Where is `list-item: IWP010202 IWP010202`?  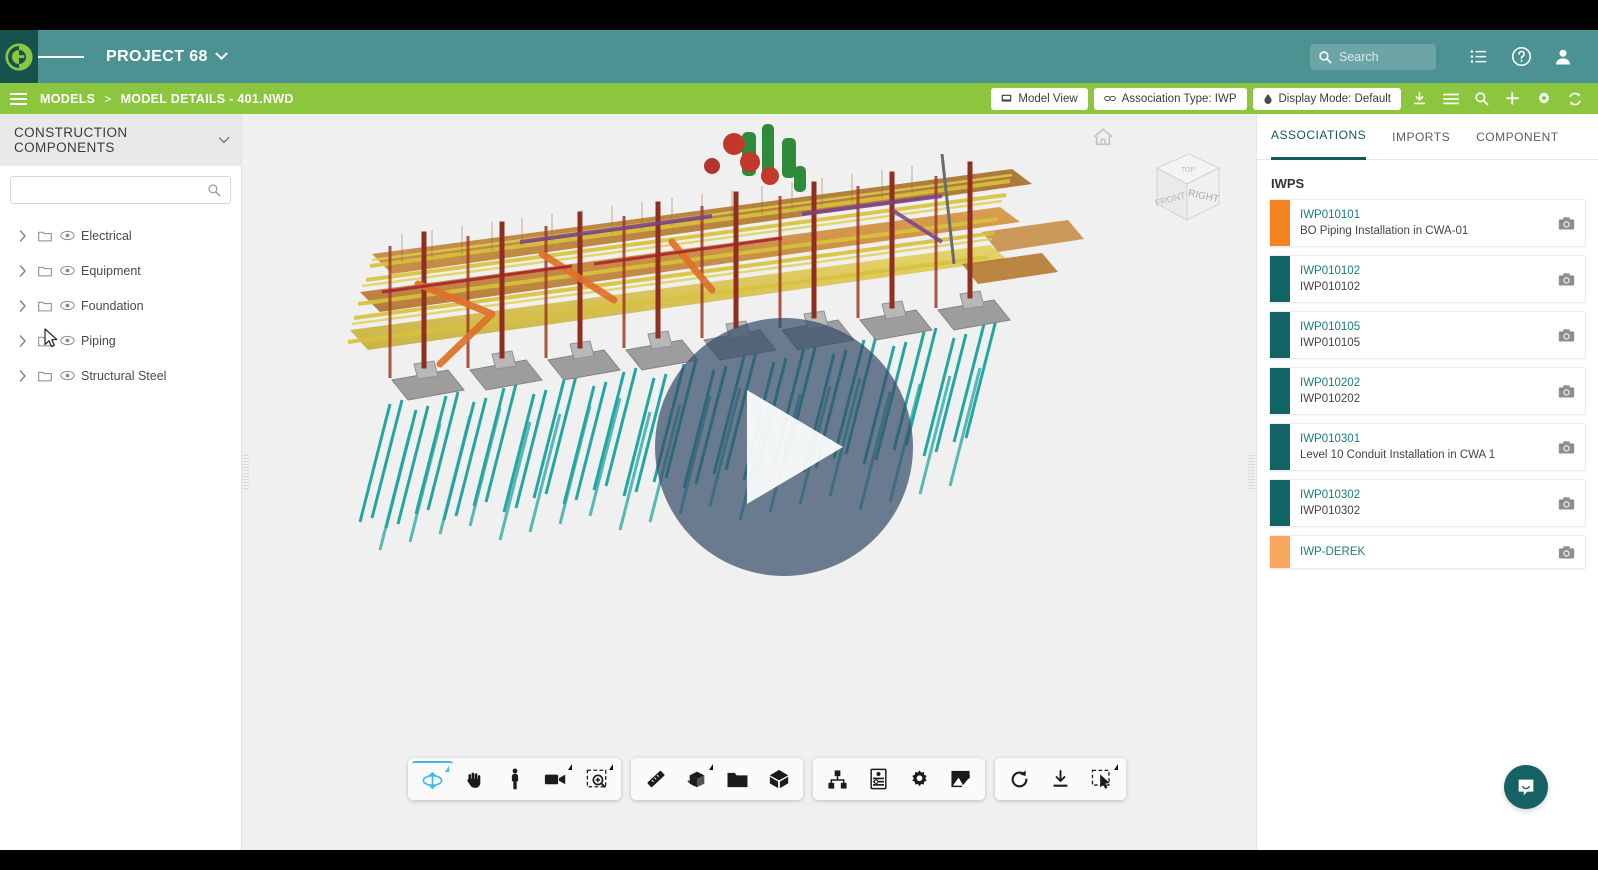
list-item: IWP010202 IWP010202 is located at coordinates (1427, 391).